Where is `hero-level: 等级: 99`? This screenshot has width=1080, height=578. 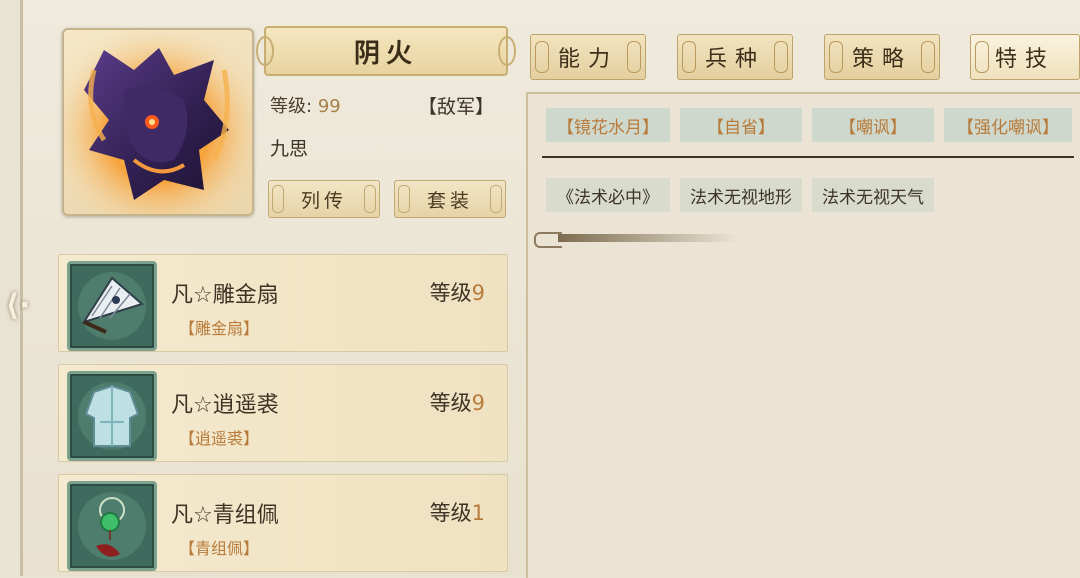
hero-level: 等级: 99 is located at coordinates (305, 105).